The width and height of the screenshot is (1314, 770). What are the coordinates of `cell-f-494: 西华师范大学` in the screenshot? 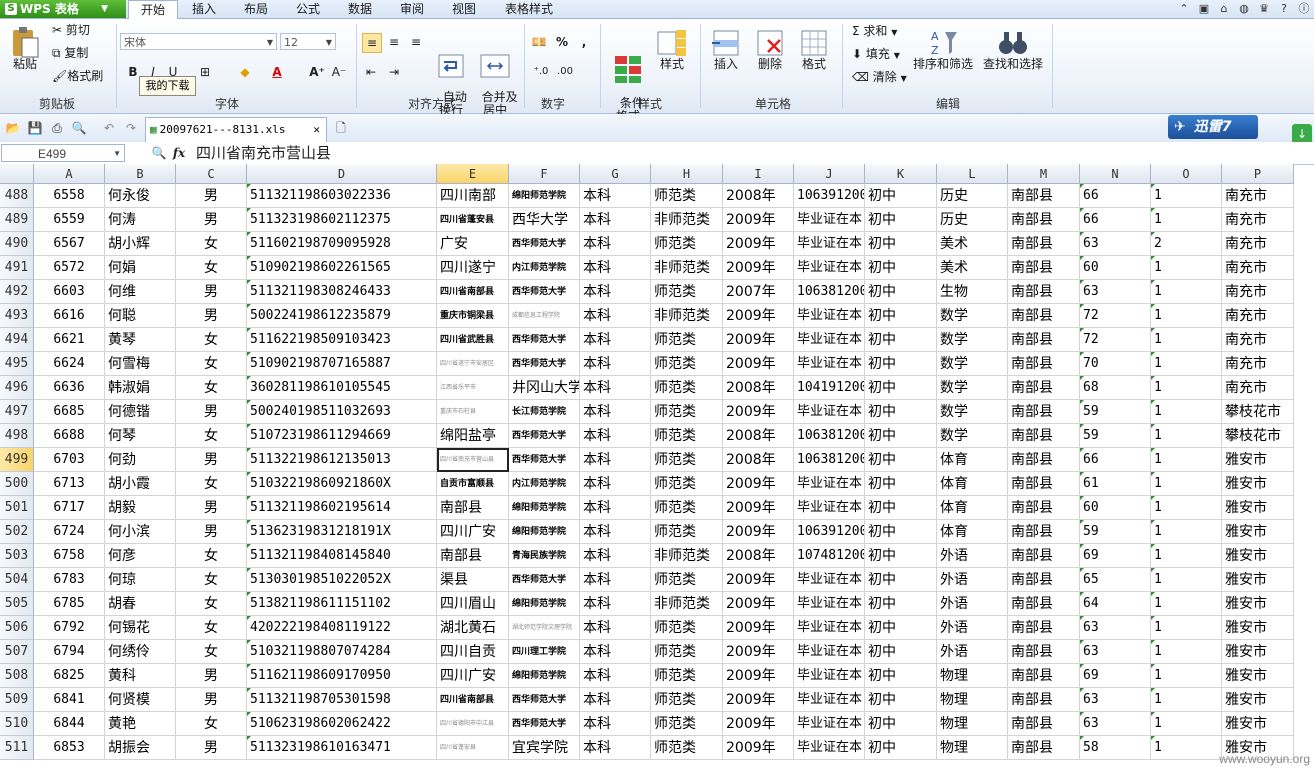 It's located at (544, 340).